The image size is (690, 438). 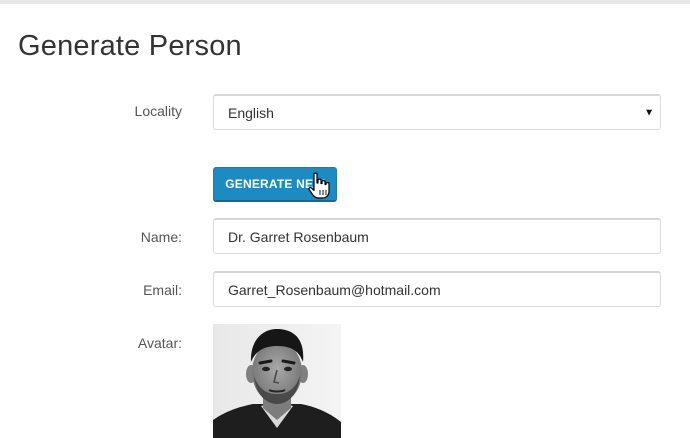 What do you see at coordinates (161, 237) in the screenshot?
I see `name-label: Name:` at bounding box center [161, 237].